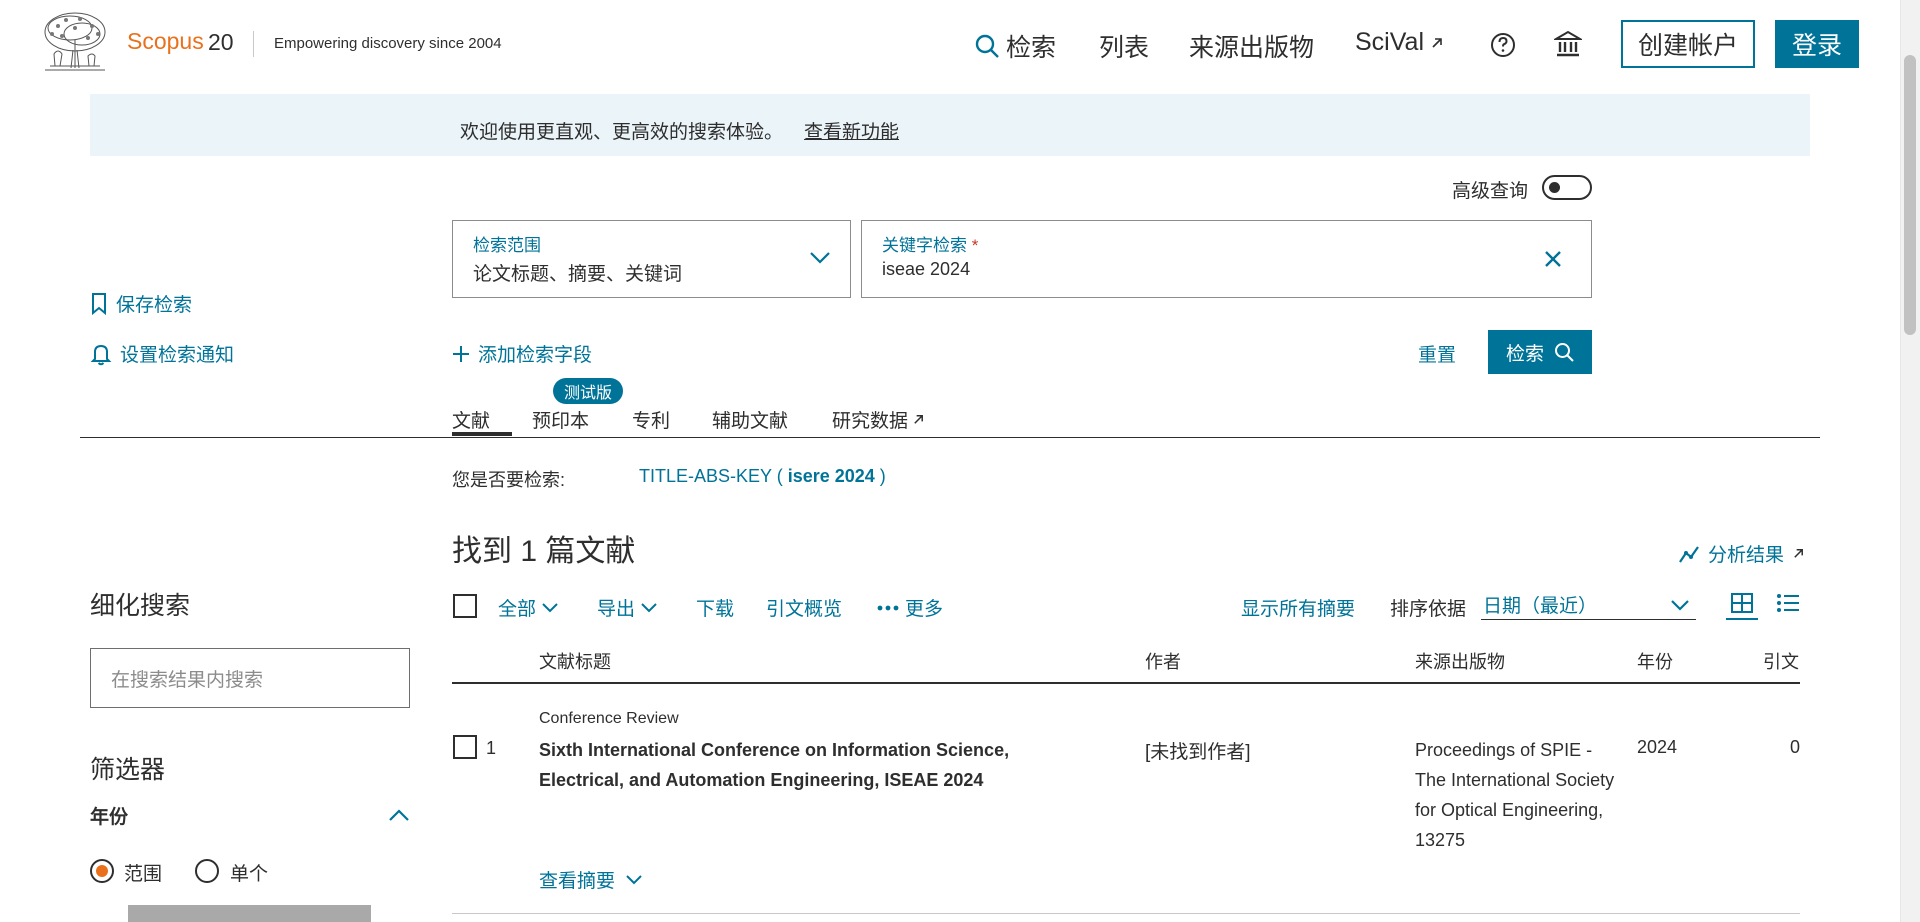  What do you see at coordinates (870, 421) in the screenshot?
I see `tab-research-data-label: 研究数据` at bounding box center [870, 421].